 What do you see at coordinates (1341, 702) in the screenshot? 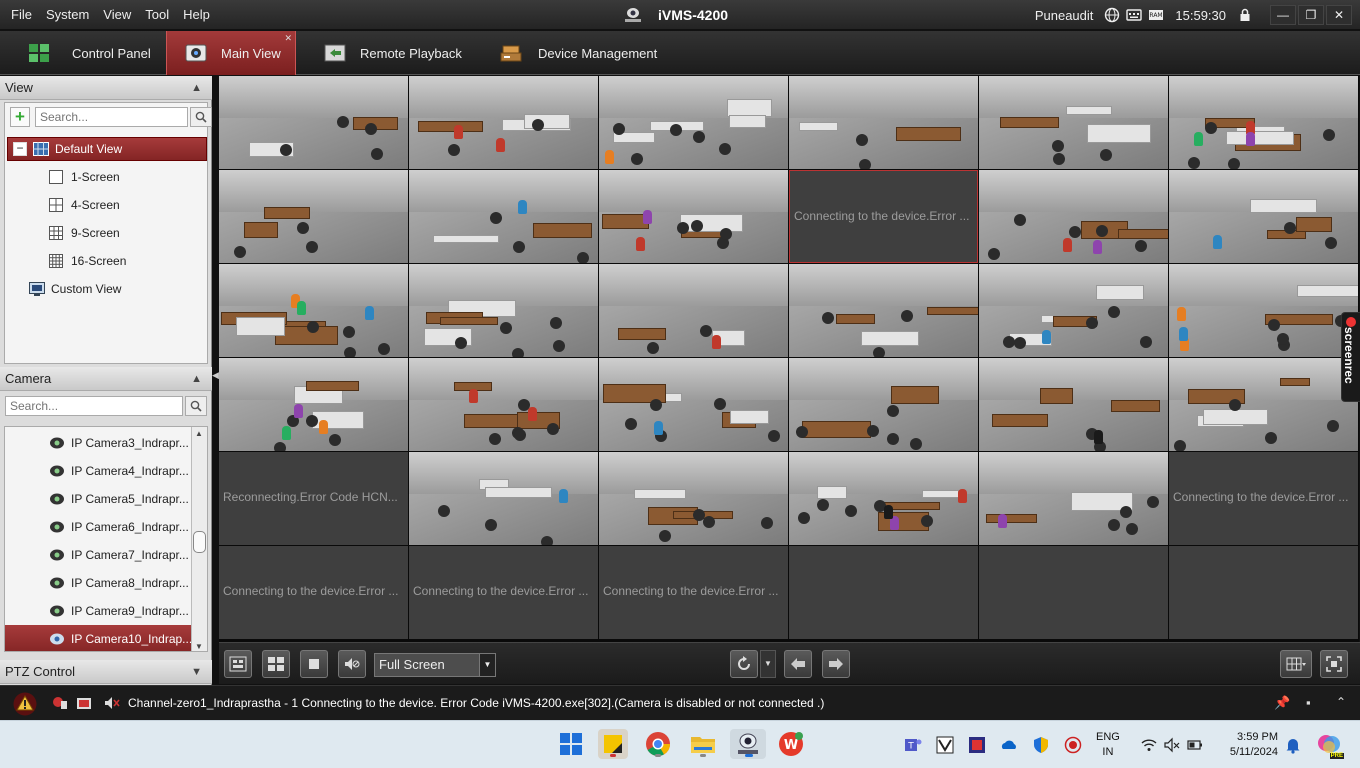
I see `expand-up-icon: ⌃` at bounding box center [1341, 702].